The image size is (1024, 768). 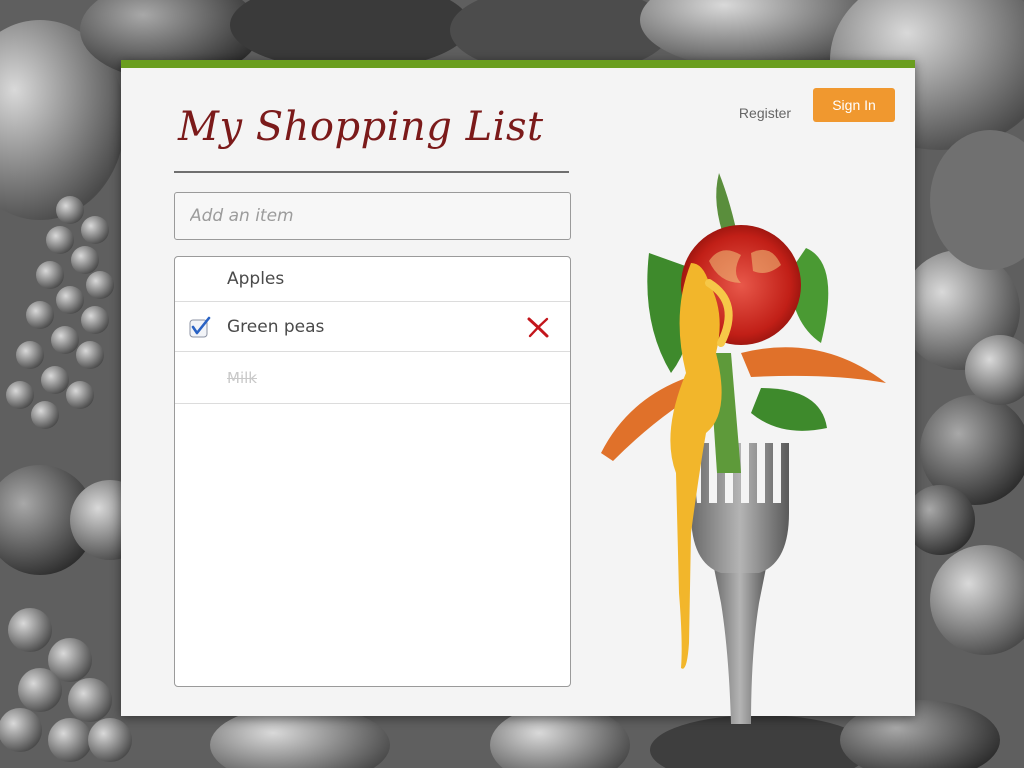 I want to click on item-label: Green peas, so click(x=276, y=327).